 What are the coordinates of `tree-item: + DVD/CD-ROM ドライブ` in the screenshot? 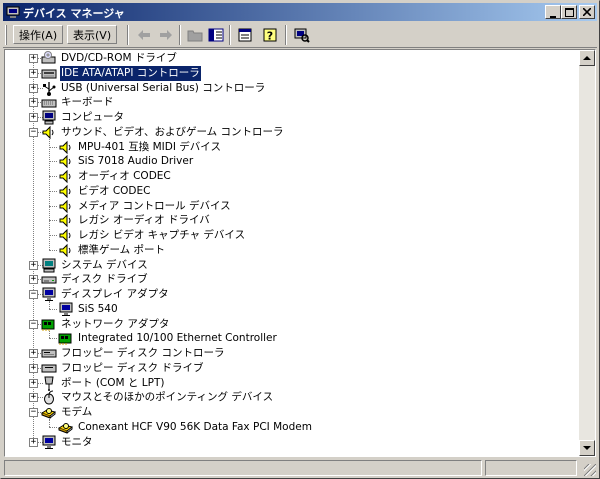 It's located at (292, 58).